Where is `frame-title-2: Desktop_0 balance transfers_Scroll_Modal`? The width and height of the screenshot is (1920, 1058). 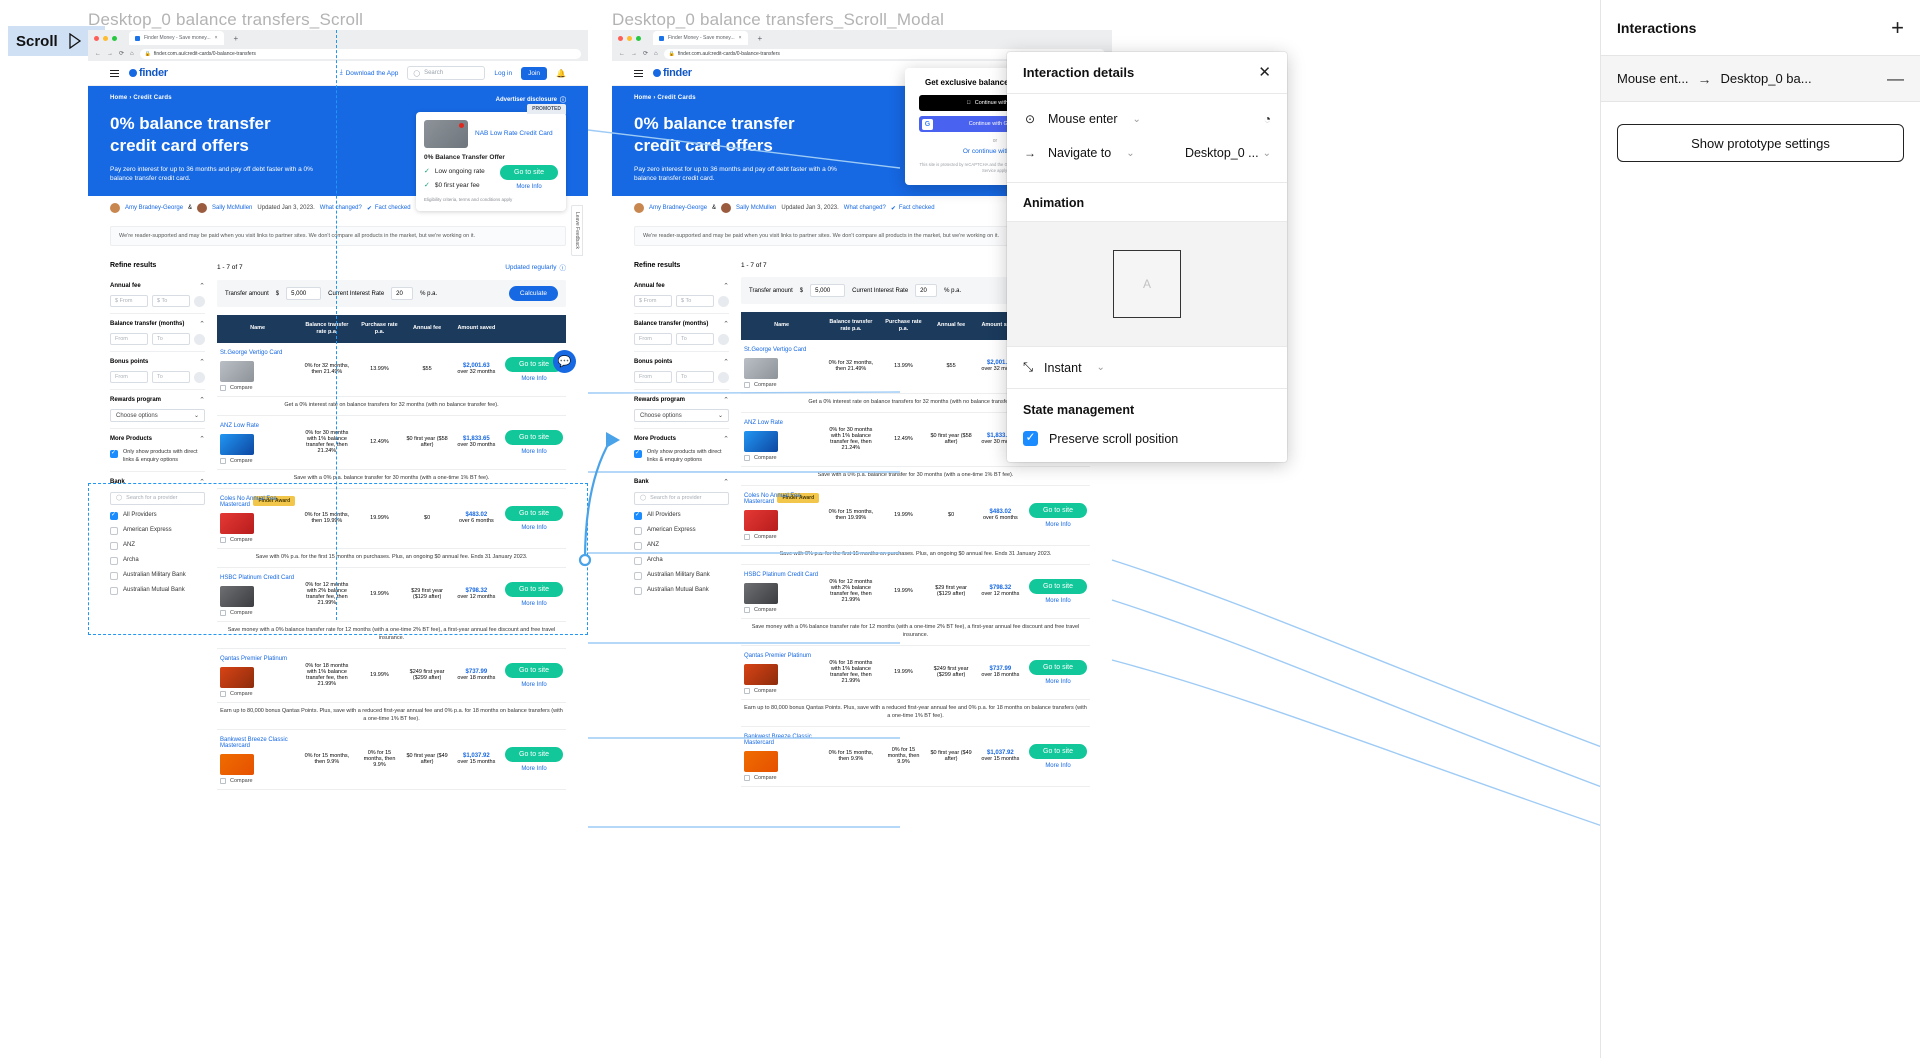 frame-title-2: Desktop_0 balance transfers_Scroll_Modal is located at coordinates (778, 20).